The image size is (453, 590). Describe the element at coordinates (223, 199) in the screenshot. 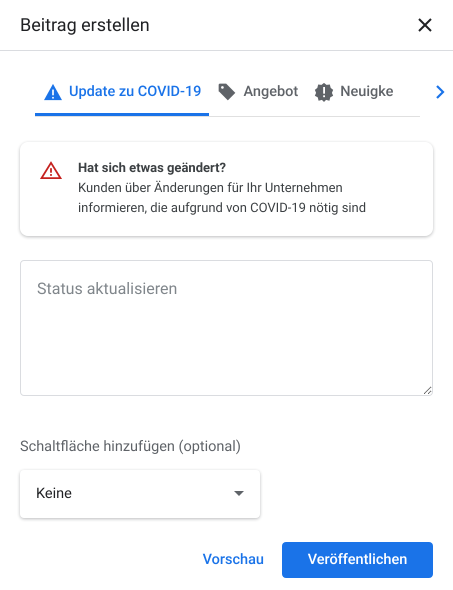

I see `notice-text: Kunden über Änderungen für Ihr Unternehmen informieren, die aufgrund von COVID-19 nötig sind` at that location.